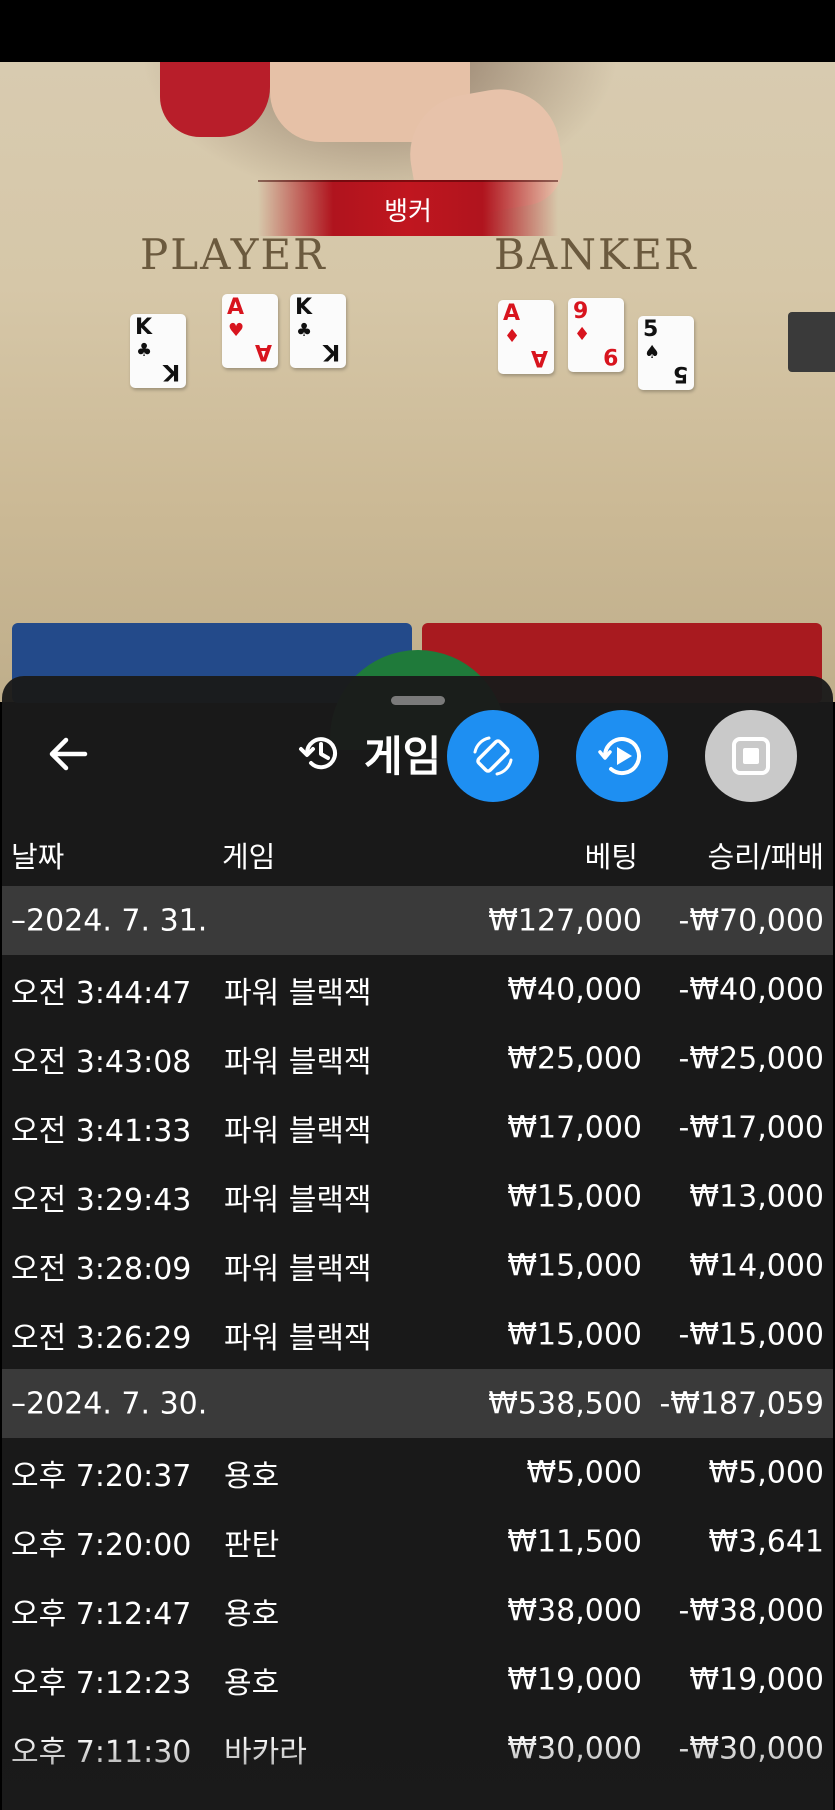 The height and width of the screenshot is (1810, 835). Describe the element at coordinates (584, 1472) in the screenshot. I see `row-bet: ₩5,000` at that location.